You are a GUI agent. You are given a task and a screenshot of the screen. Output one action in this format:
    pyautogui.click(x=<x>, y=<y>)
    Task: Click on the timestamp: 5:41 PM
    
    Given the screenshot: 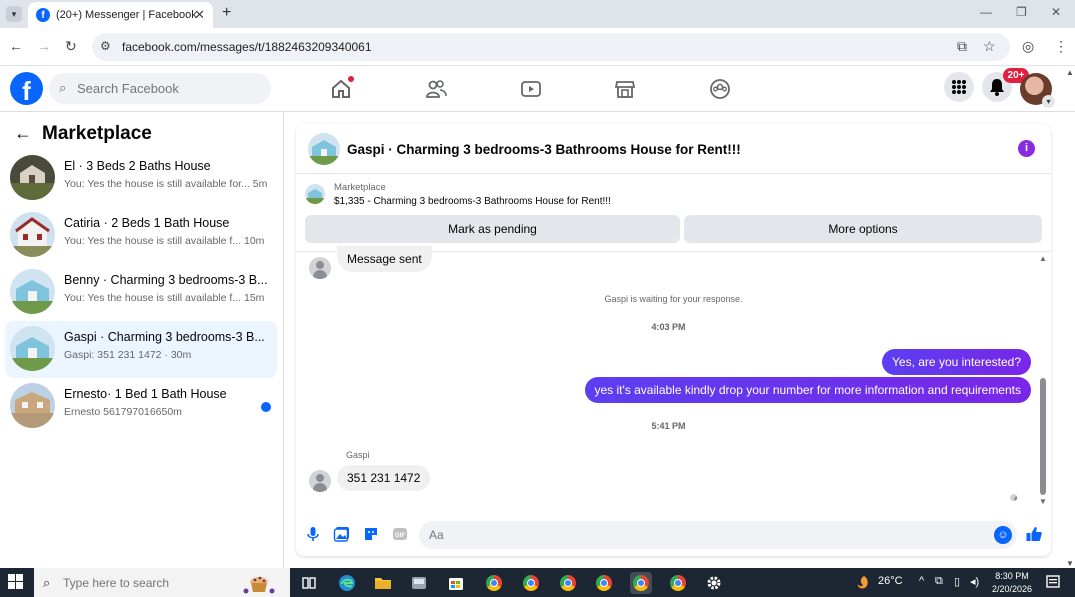 What is the action you would take?
    pyautogui.click(x=668, y=426)
    